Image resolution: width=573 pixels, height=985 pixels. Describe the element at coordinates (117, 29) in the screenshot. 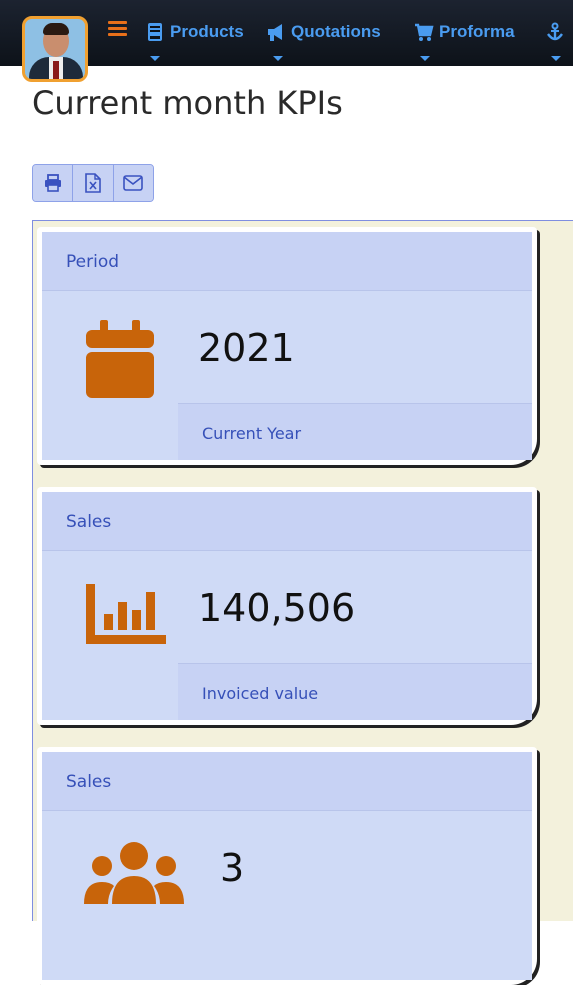

I see `hamburger-icon` at that location.